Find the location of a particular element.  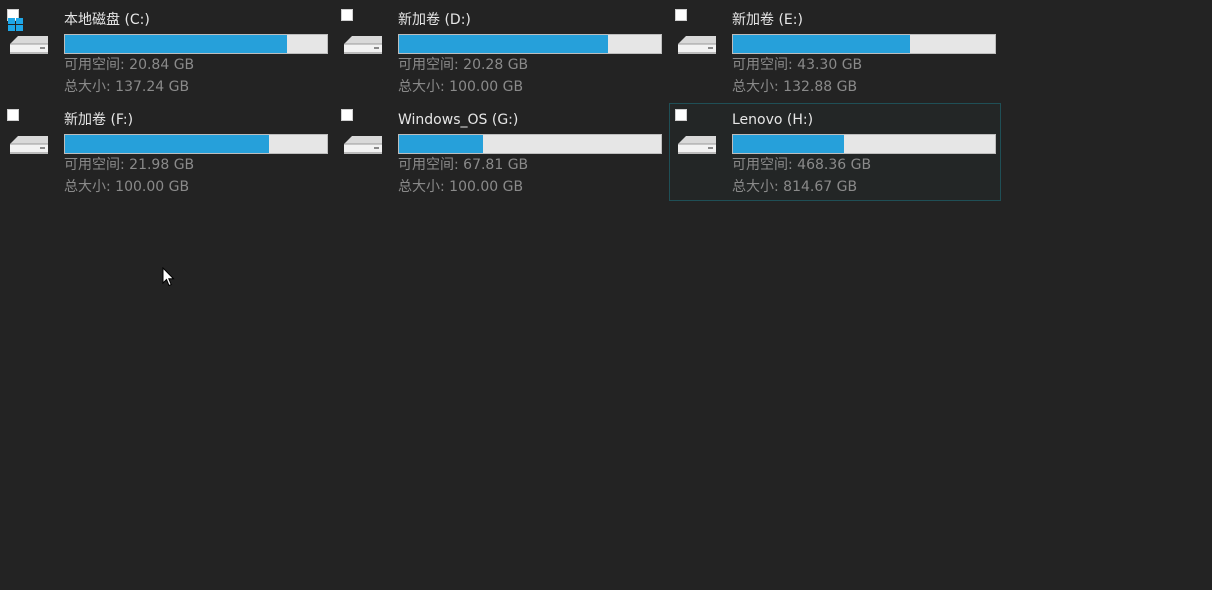

free-space: 可用空间: 67.81 GB is located at coordinates (463, 165).